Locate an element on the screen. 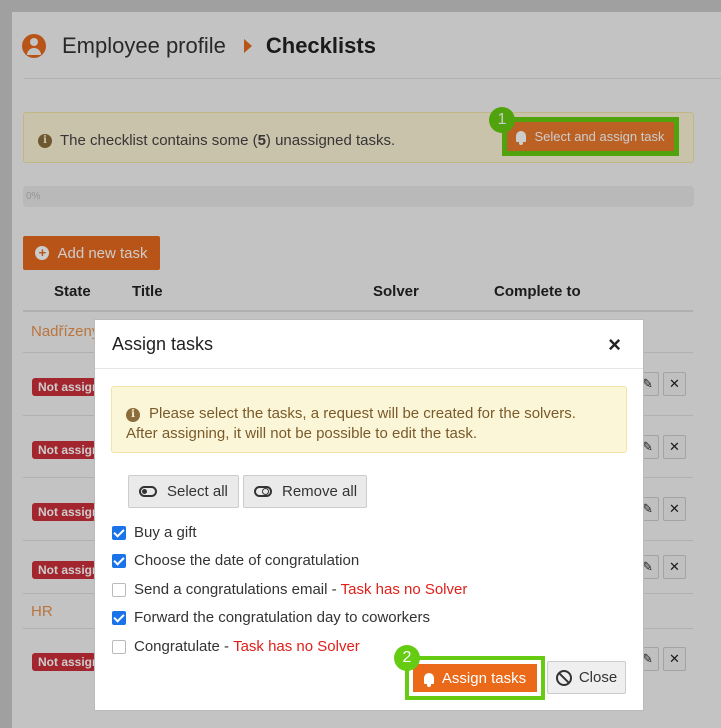 The image size is (721, 728). assign-highlight: Assign tasks is located at coordinates (475, 678).